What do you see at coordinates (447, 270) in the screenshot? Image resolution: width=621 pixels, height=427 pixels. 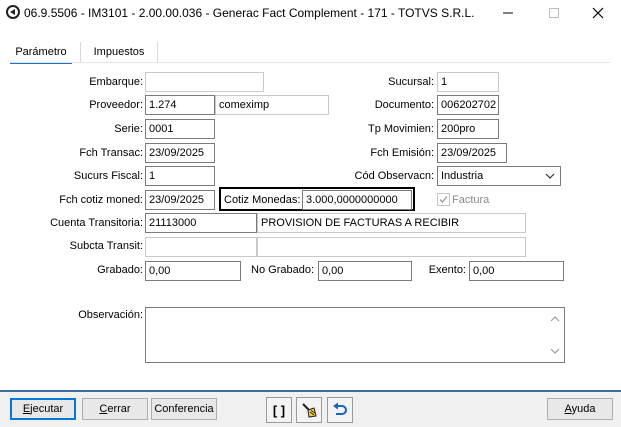 I see `exento-label: Exento:` at bounding box center [447, 270].